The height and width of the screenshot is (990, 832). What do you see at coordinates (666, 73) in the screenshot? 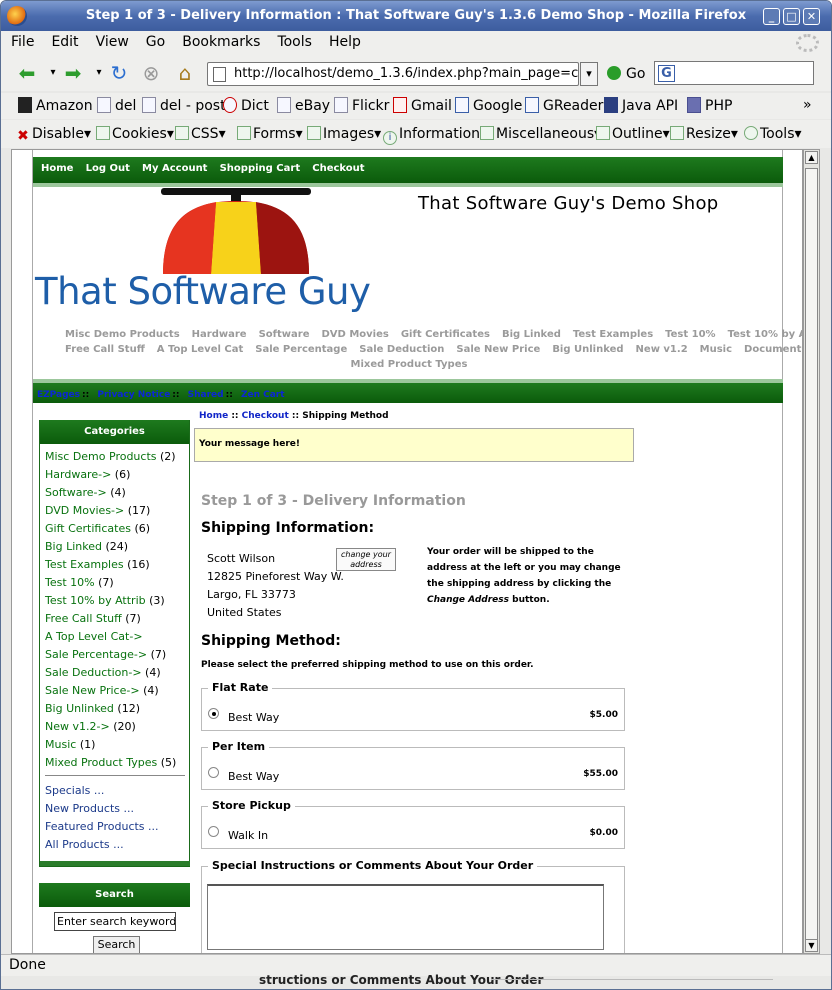
I see `google-icon: G` at bounding box center [666, 73].